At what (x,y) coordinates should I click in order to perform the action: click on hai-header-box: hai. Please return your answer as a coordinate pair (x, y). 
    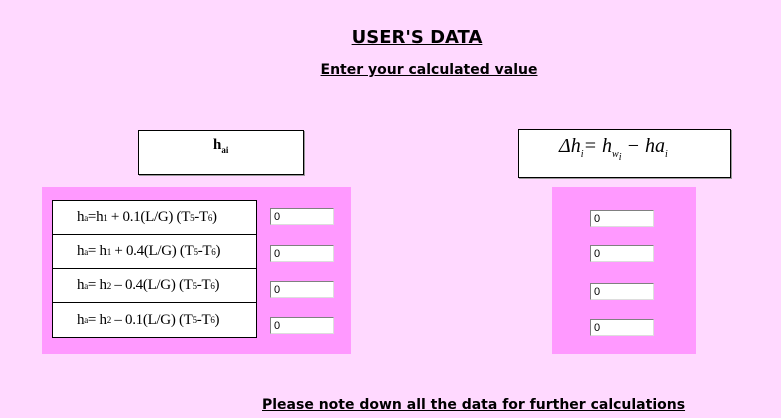
    Looking at the image, I should click on (221, 152).